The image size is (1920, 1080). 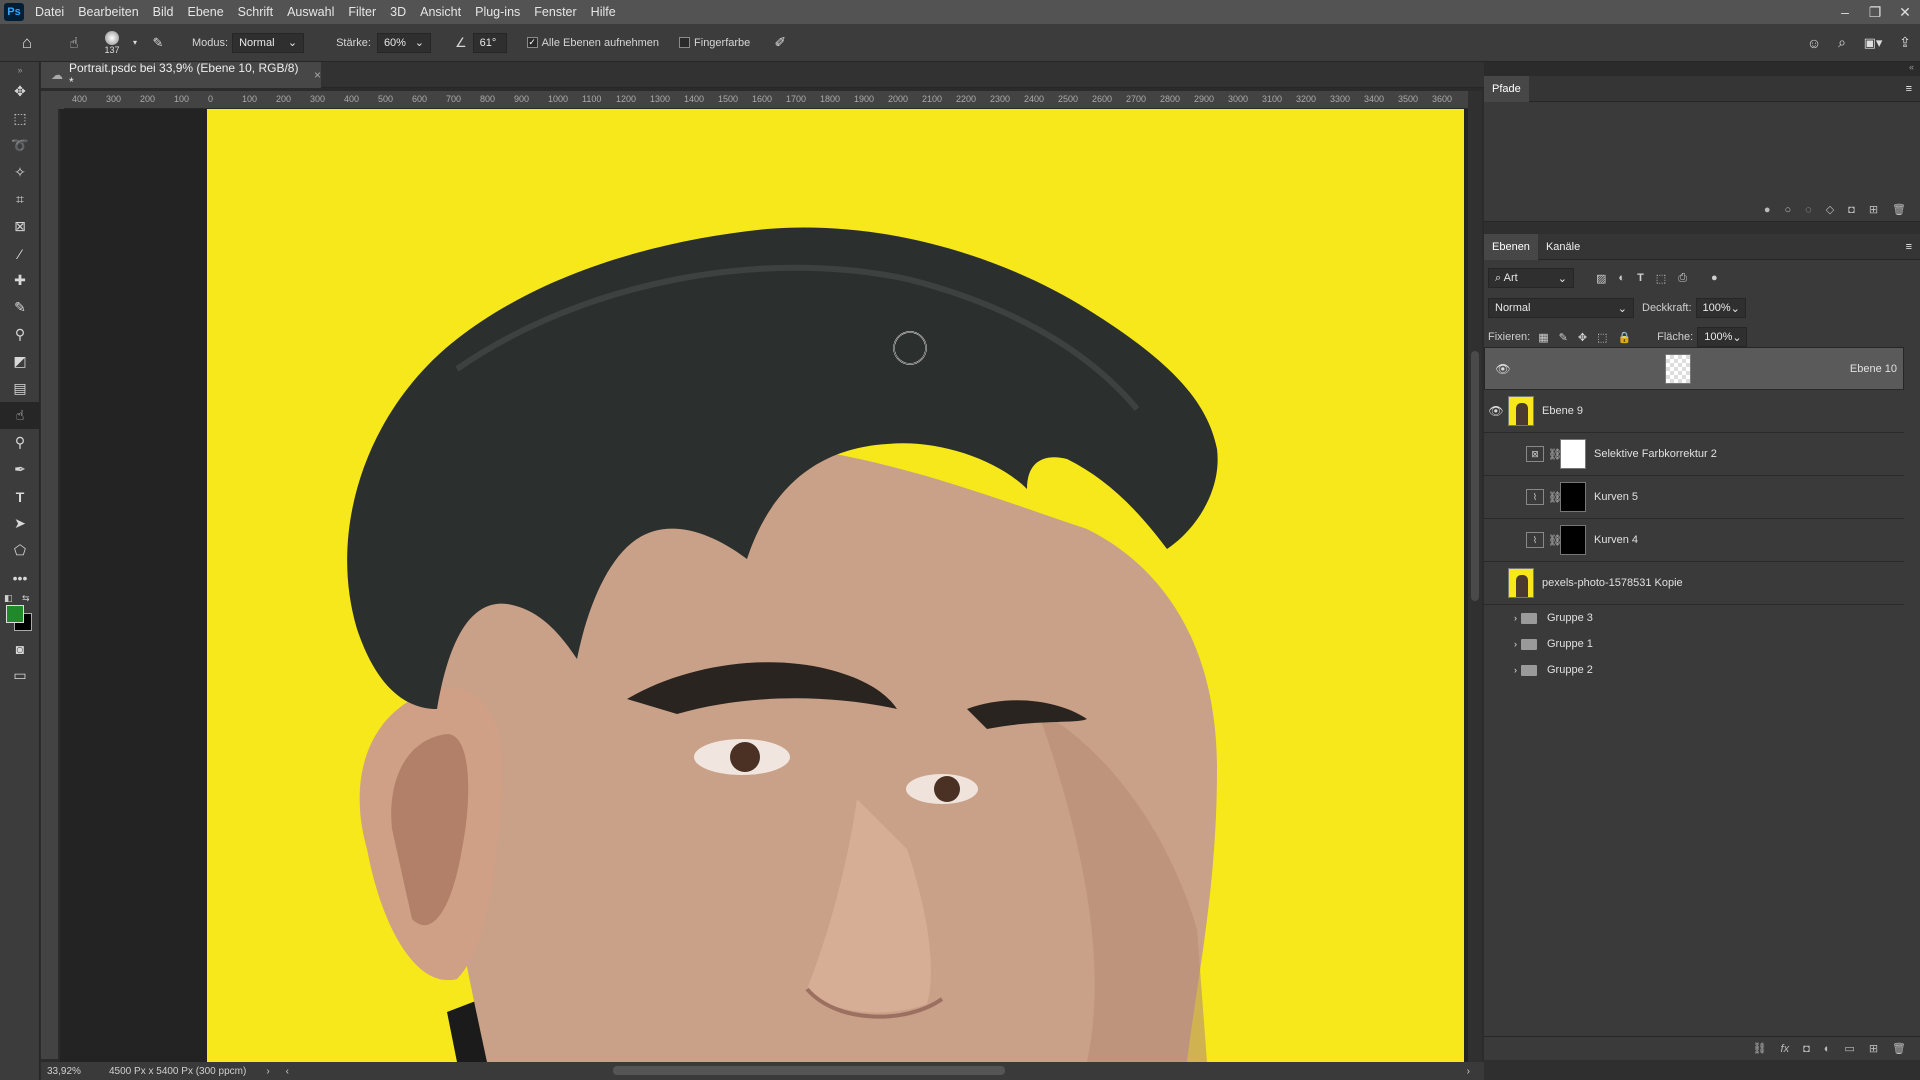 What do you see at coordinates (1720, 308) in the screenshot?
I see `opacity-input: 100% ⌄` at bounding box center [1720, 308].